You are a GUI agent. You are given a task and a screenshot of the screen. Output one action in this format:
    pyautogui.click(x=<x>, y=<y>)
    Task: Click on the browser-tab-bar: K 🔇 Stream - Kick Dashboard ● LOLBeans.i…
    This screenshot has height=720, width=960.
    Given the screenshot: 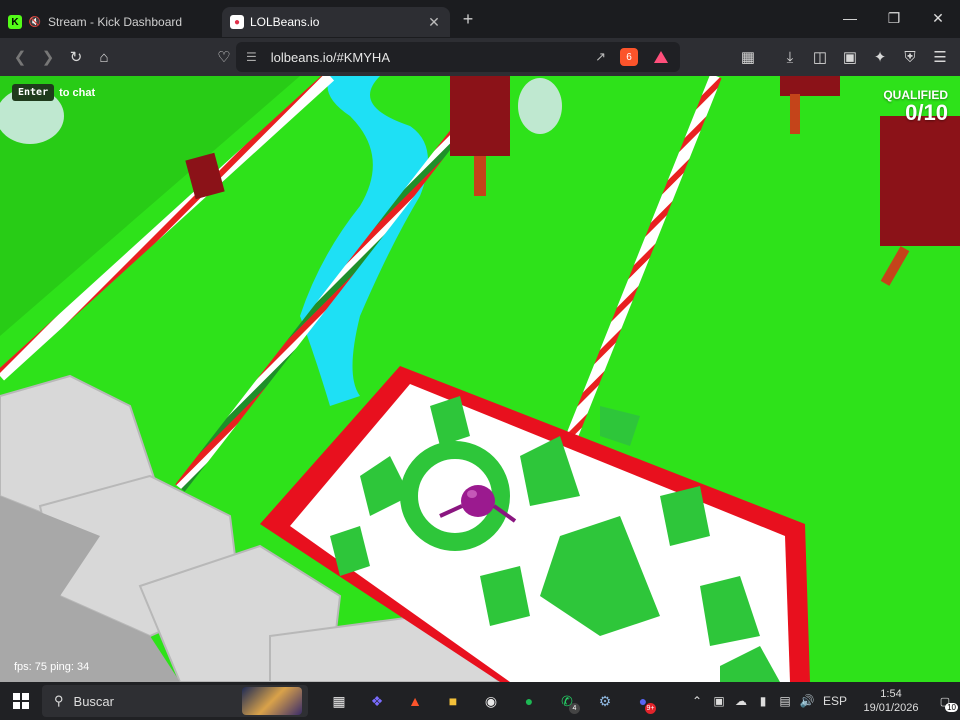 What is the action you would take?
    pyautogui.click(x=480, y=19)
    